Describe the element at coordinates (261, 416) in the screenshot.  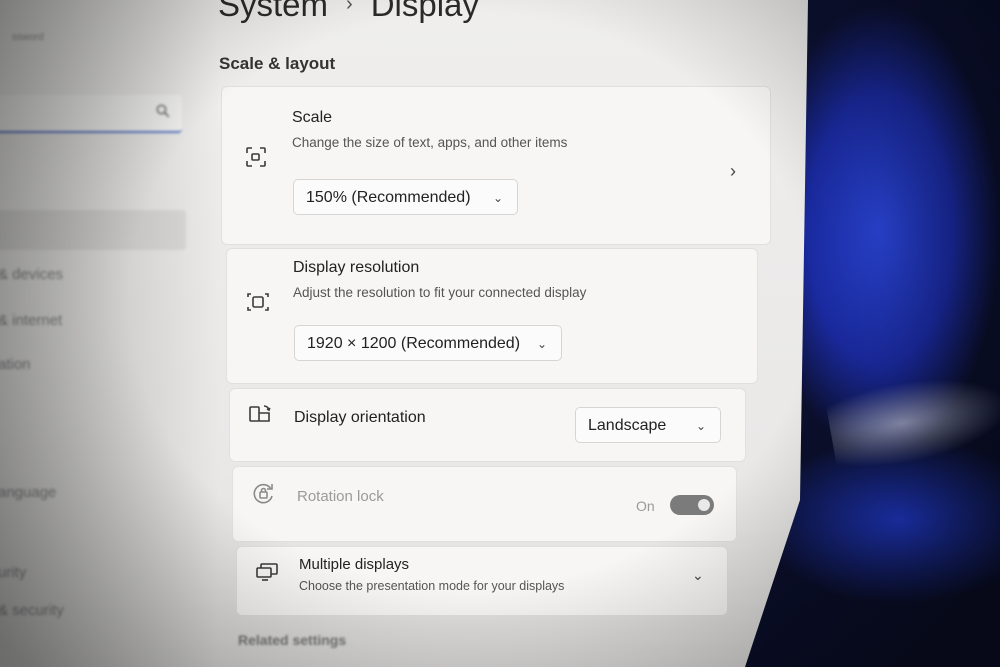
I see `orientation-icon` at that location.